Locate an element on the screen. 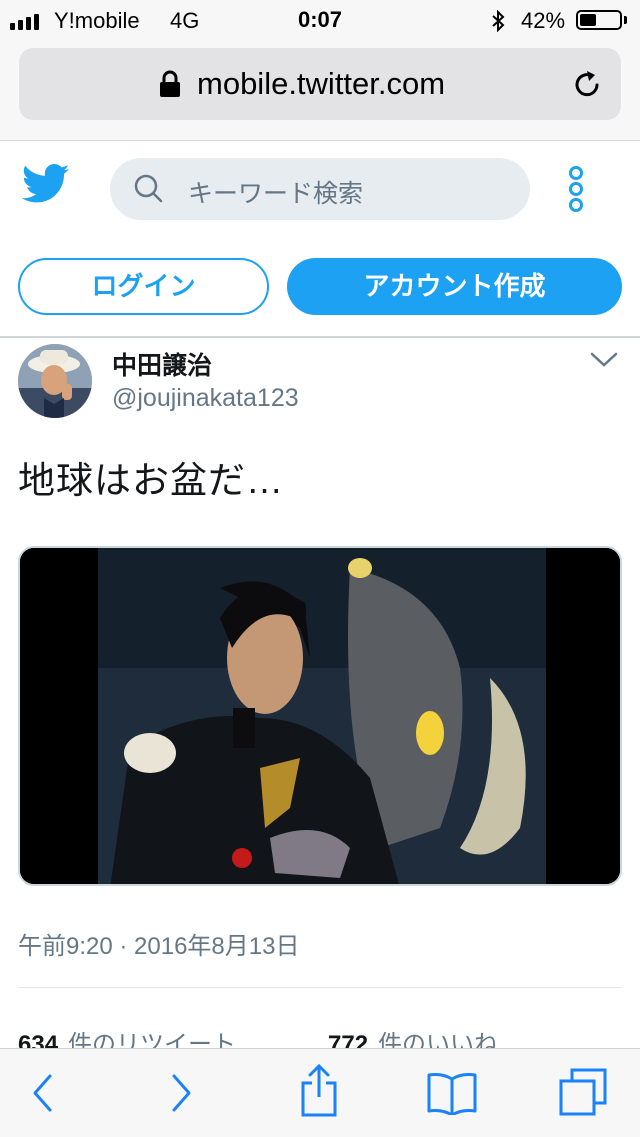 Image resolution: width=640 pixels, height=1137 pixels. battery-level is located at coordinates (588, 20).